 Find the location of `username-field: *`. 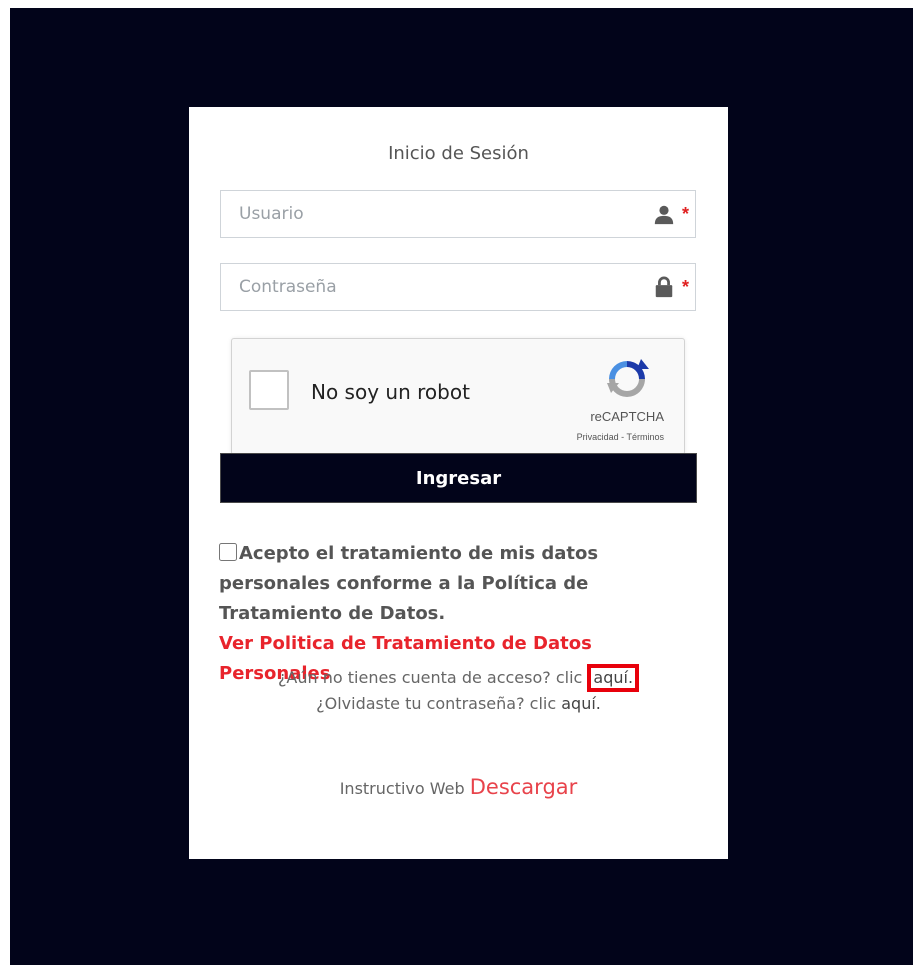

username-field: * is located at coordinates (458, 214).